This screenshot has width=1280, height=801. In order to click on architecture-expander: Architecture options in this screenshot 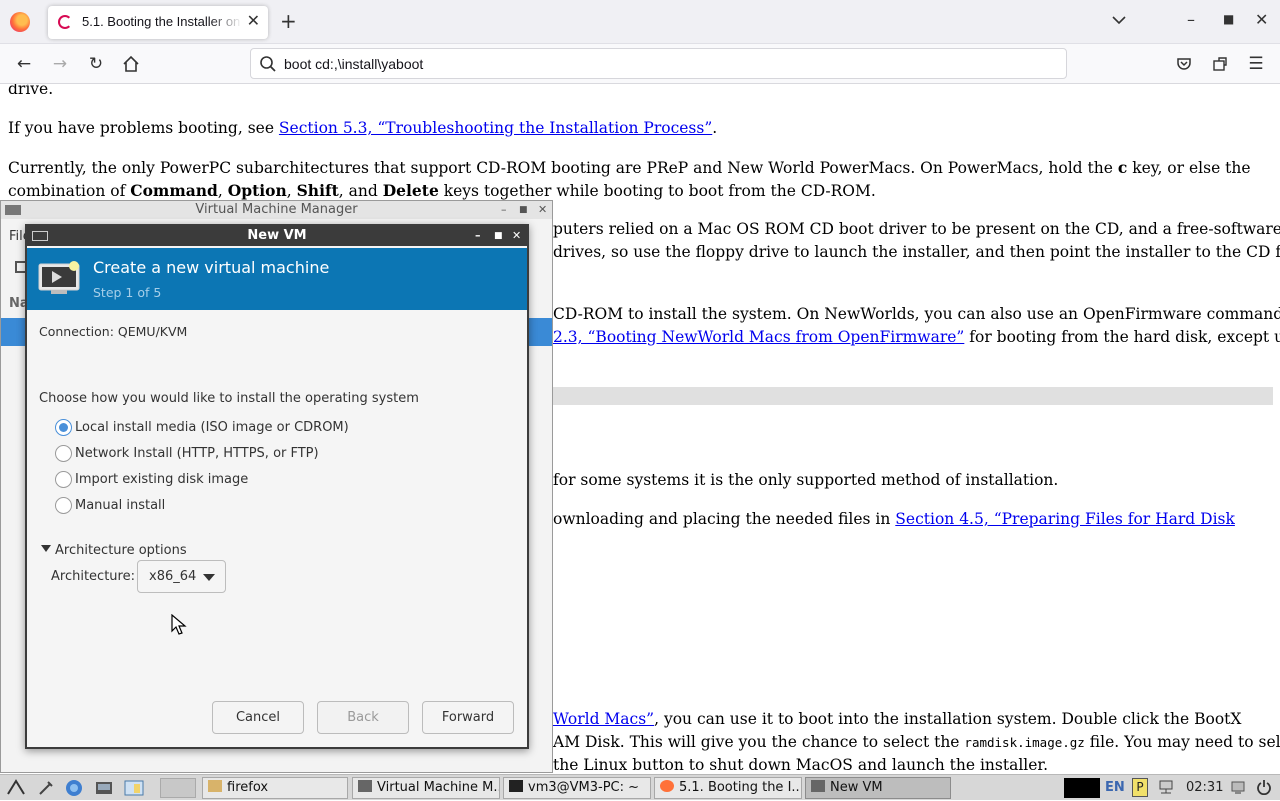, I will do `click(114, 550)`.